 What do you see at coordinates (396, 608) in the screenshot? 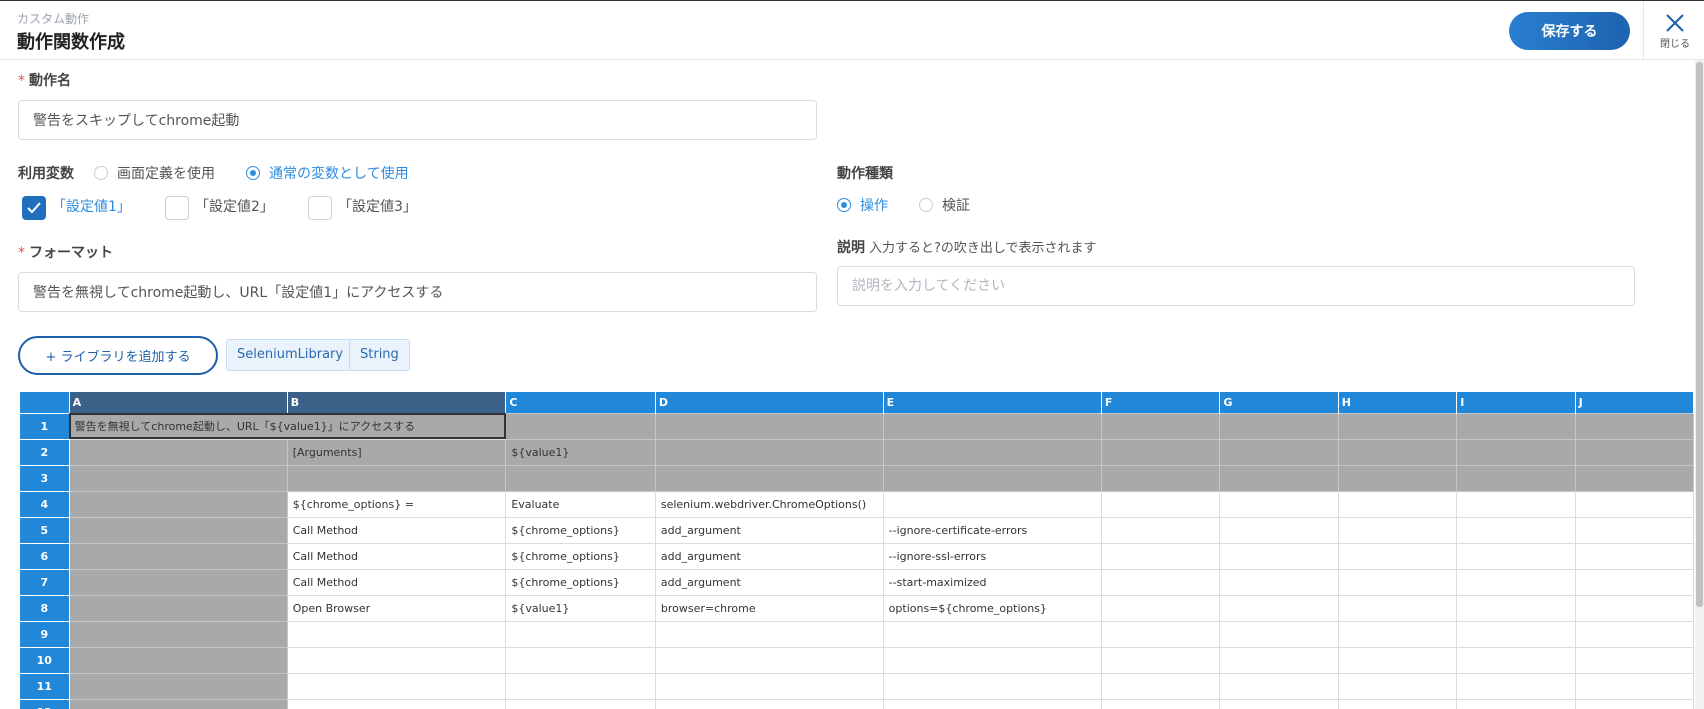
I see `grid-cell: Open Browser` at bounding box center [396, 608].